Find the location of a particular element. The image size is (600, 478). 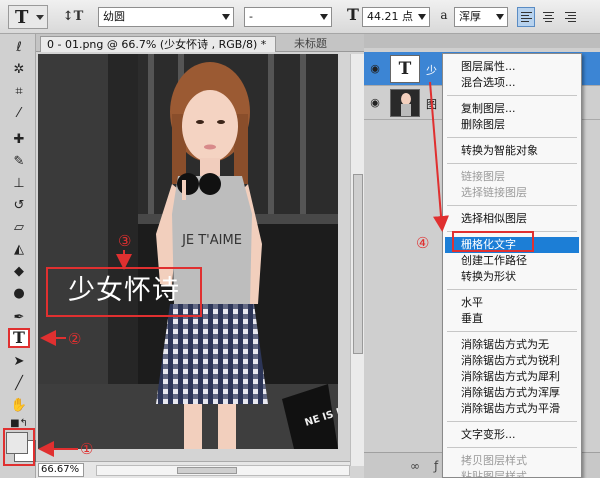

font-size-select: 44.21 点 is located at coordinates (396, 17).